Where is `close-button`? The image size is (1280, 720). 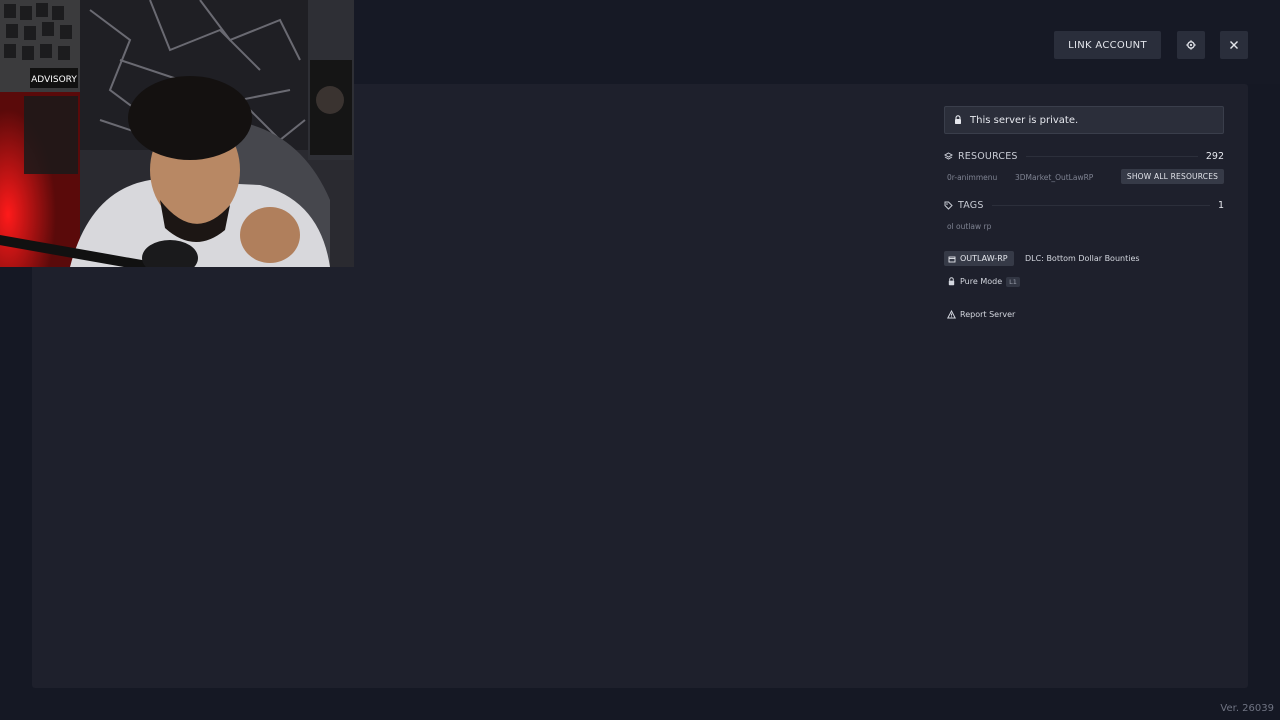 close-button is located at coordinates (1234, 45).